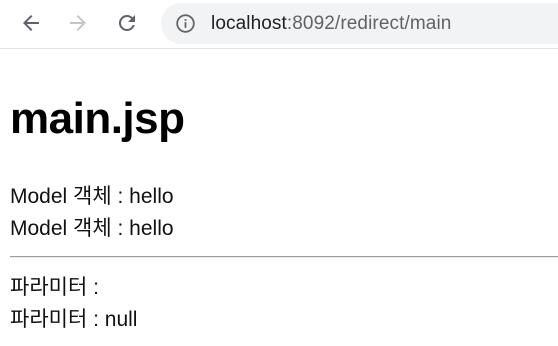 Image resolution: width=558 pixels, height=346 pixels. I want to click on reload-button, so click(127, 23).